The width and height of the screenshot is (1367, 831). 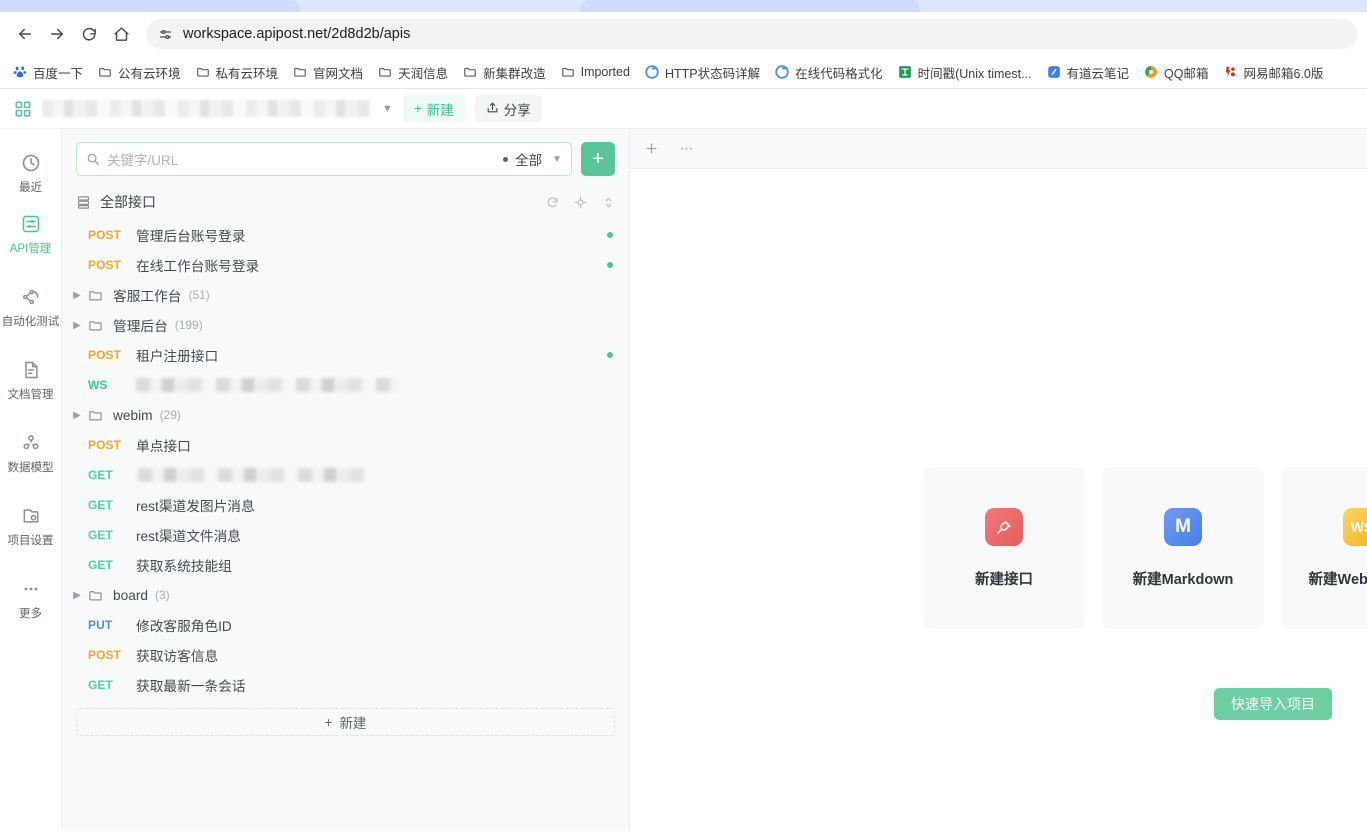 I want to click on back-arrow-icon, so click(x=25, y=34).